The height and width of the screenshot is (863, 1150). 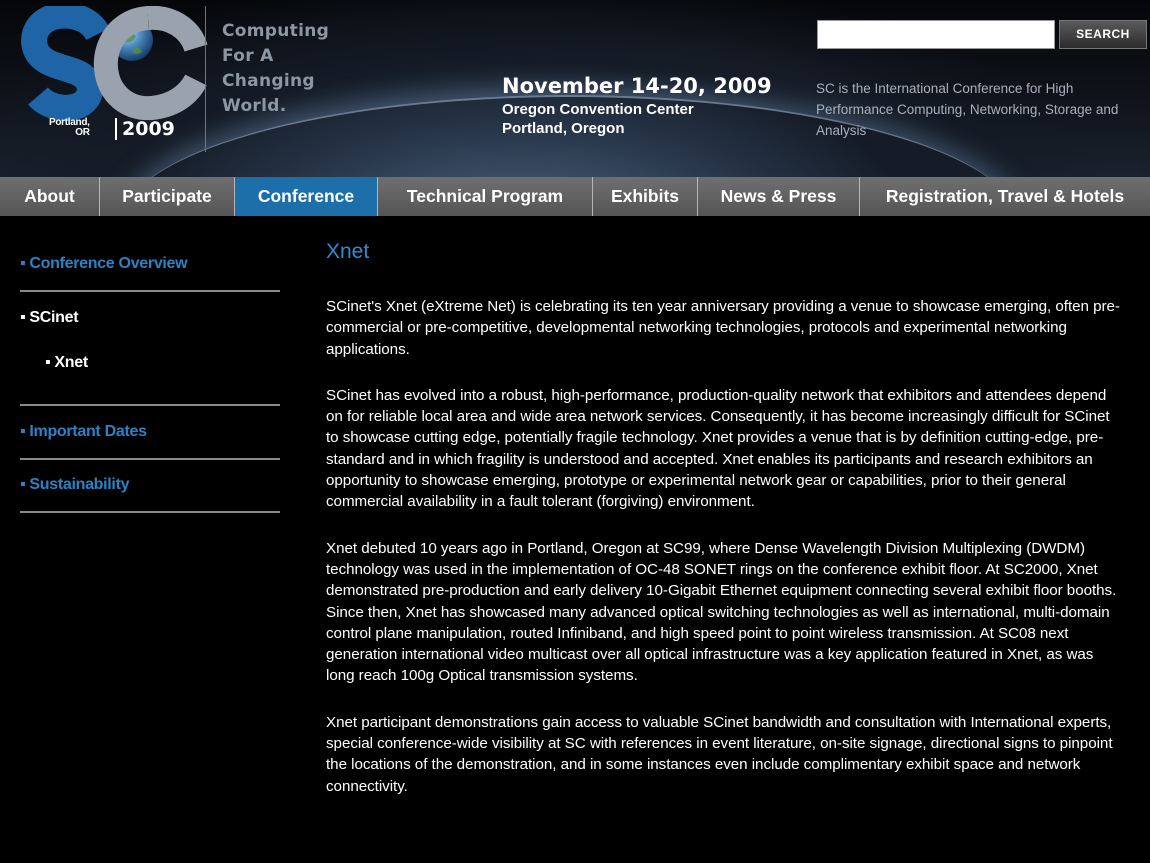 What do you see at coordinates (275, 69) in the screenshot?
I see `tagline: Computing For A Changing World.` at bounding box center [275, 69].